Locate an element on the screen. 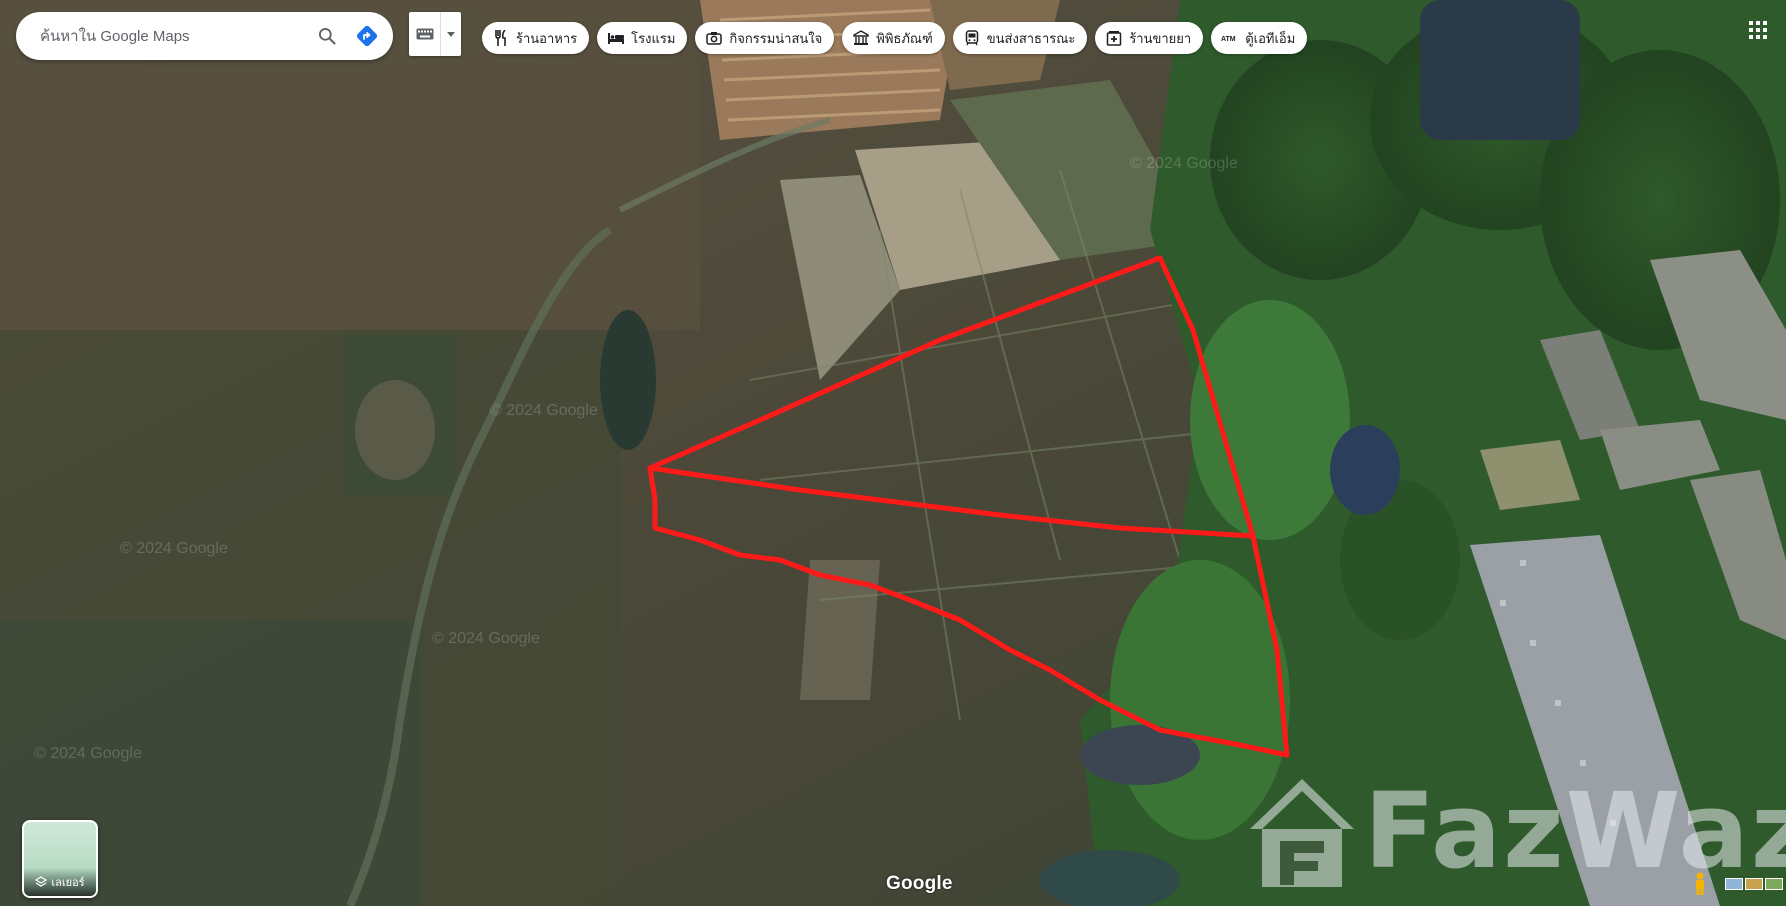  chip-label: พิพิธภัณฑ์ is located at coordinates (904, 38).